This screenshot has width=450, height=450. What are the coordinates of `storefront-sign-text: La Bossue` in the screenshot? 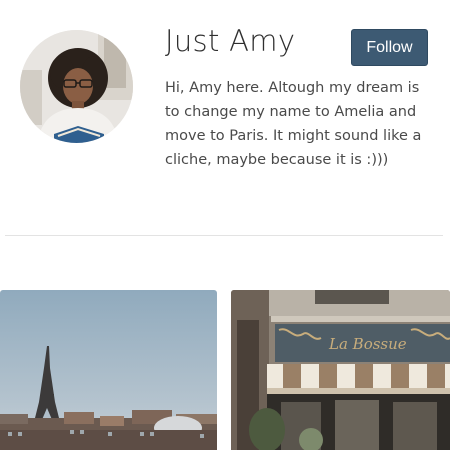 It's located at (367, 344).